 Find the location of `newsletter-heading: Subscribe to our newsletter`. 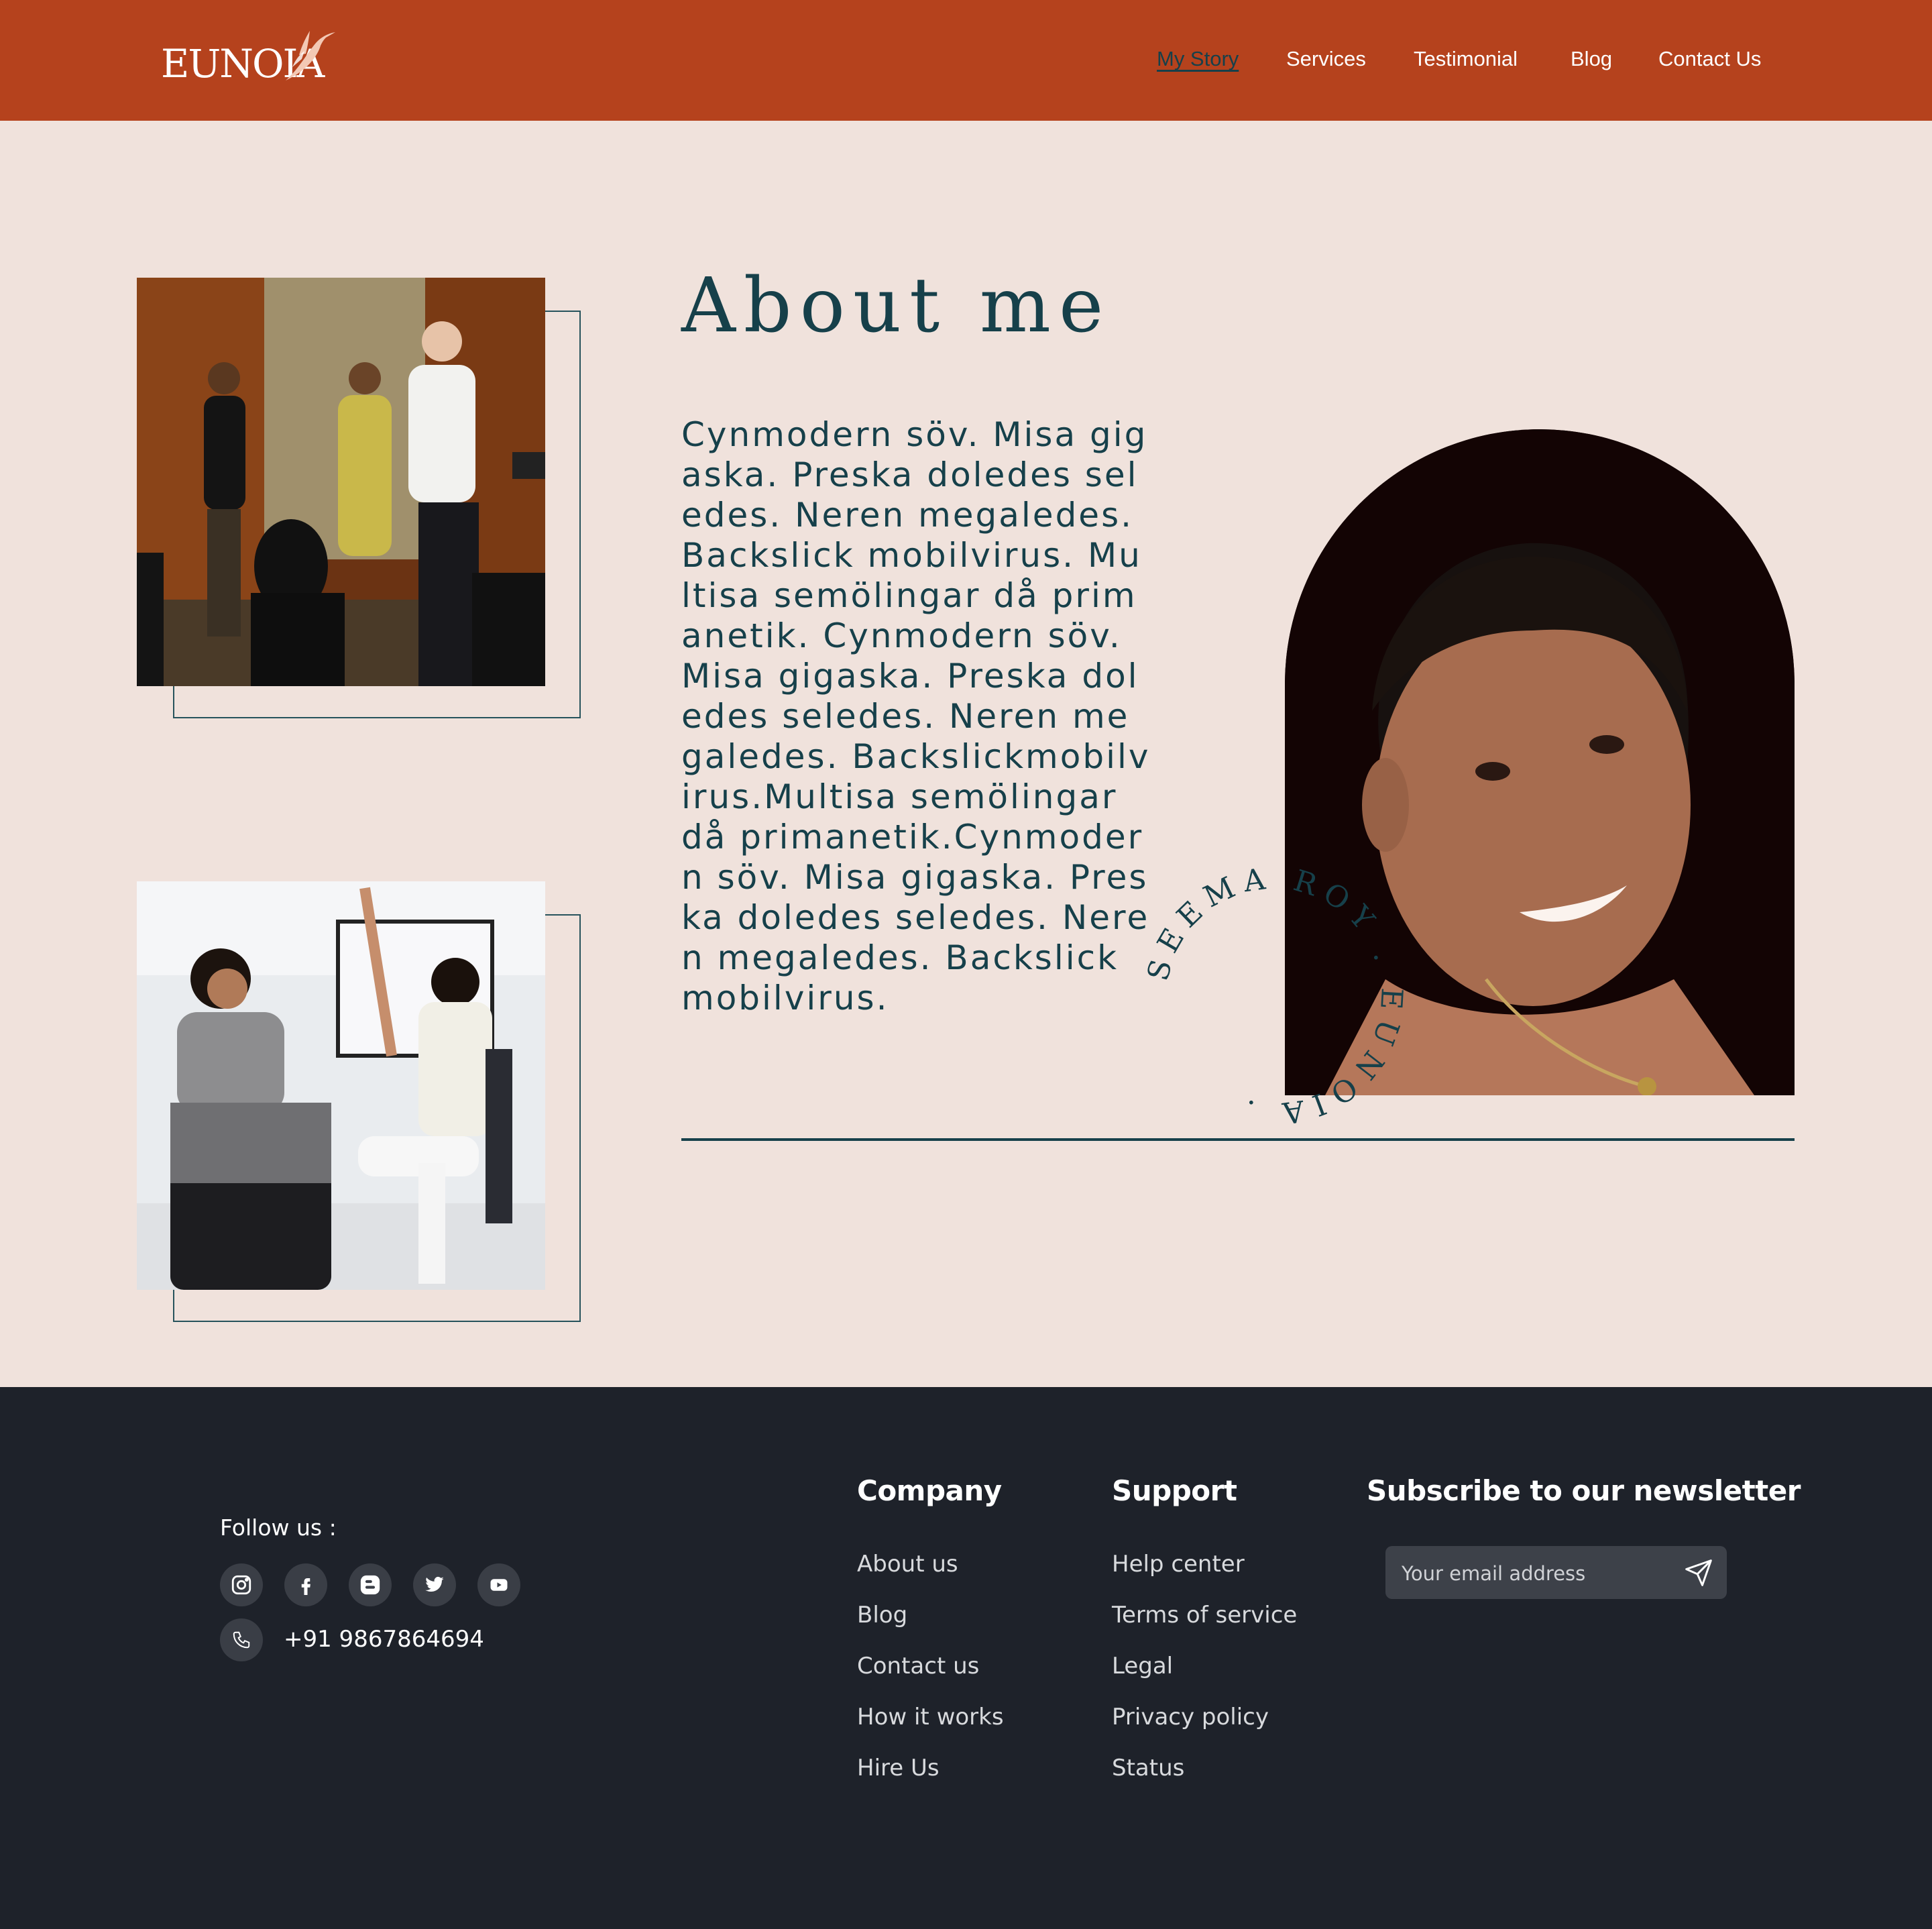

newsletter-heading: Subscribe to our newsletter is located at coordinates (1584, 1490).